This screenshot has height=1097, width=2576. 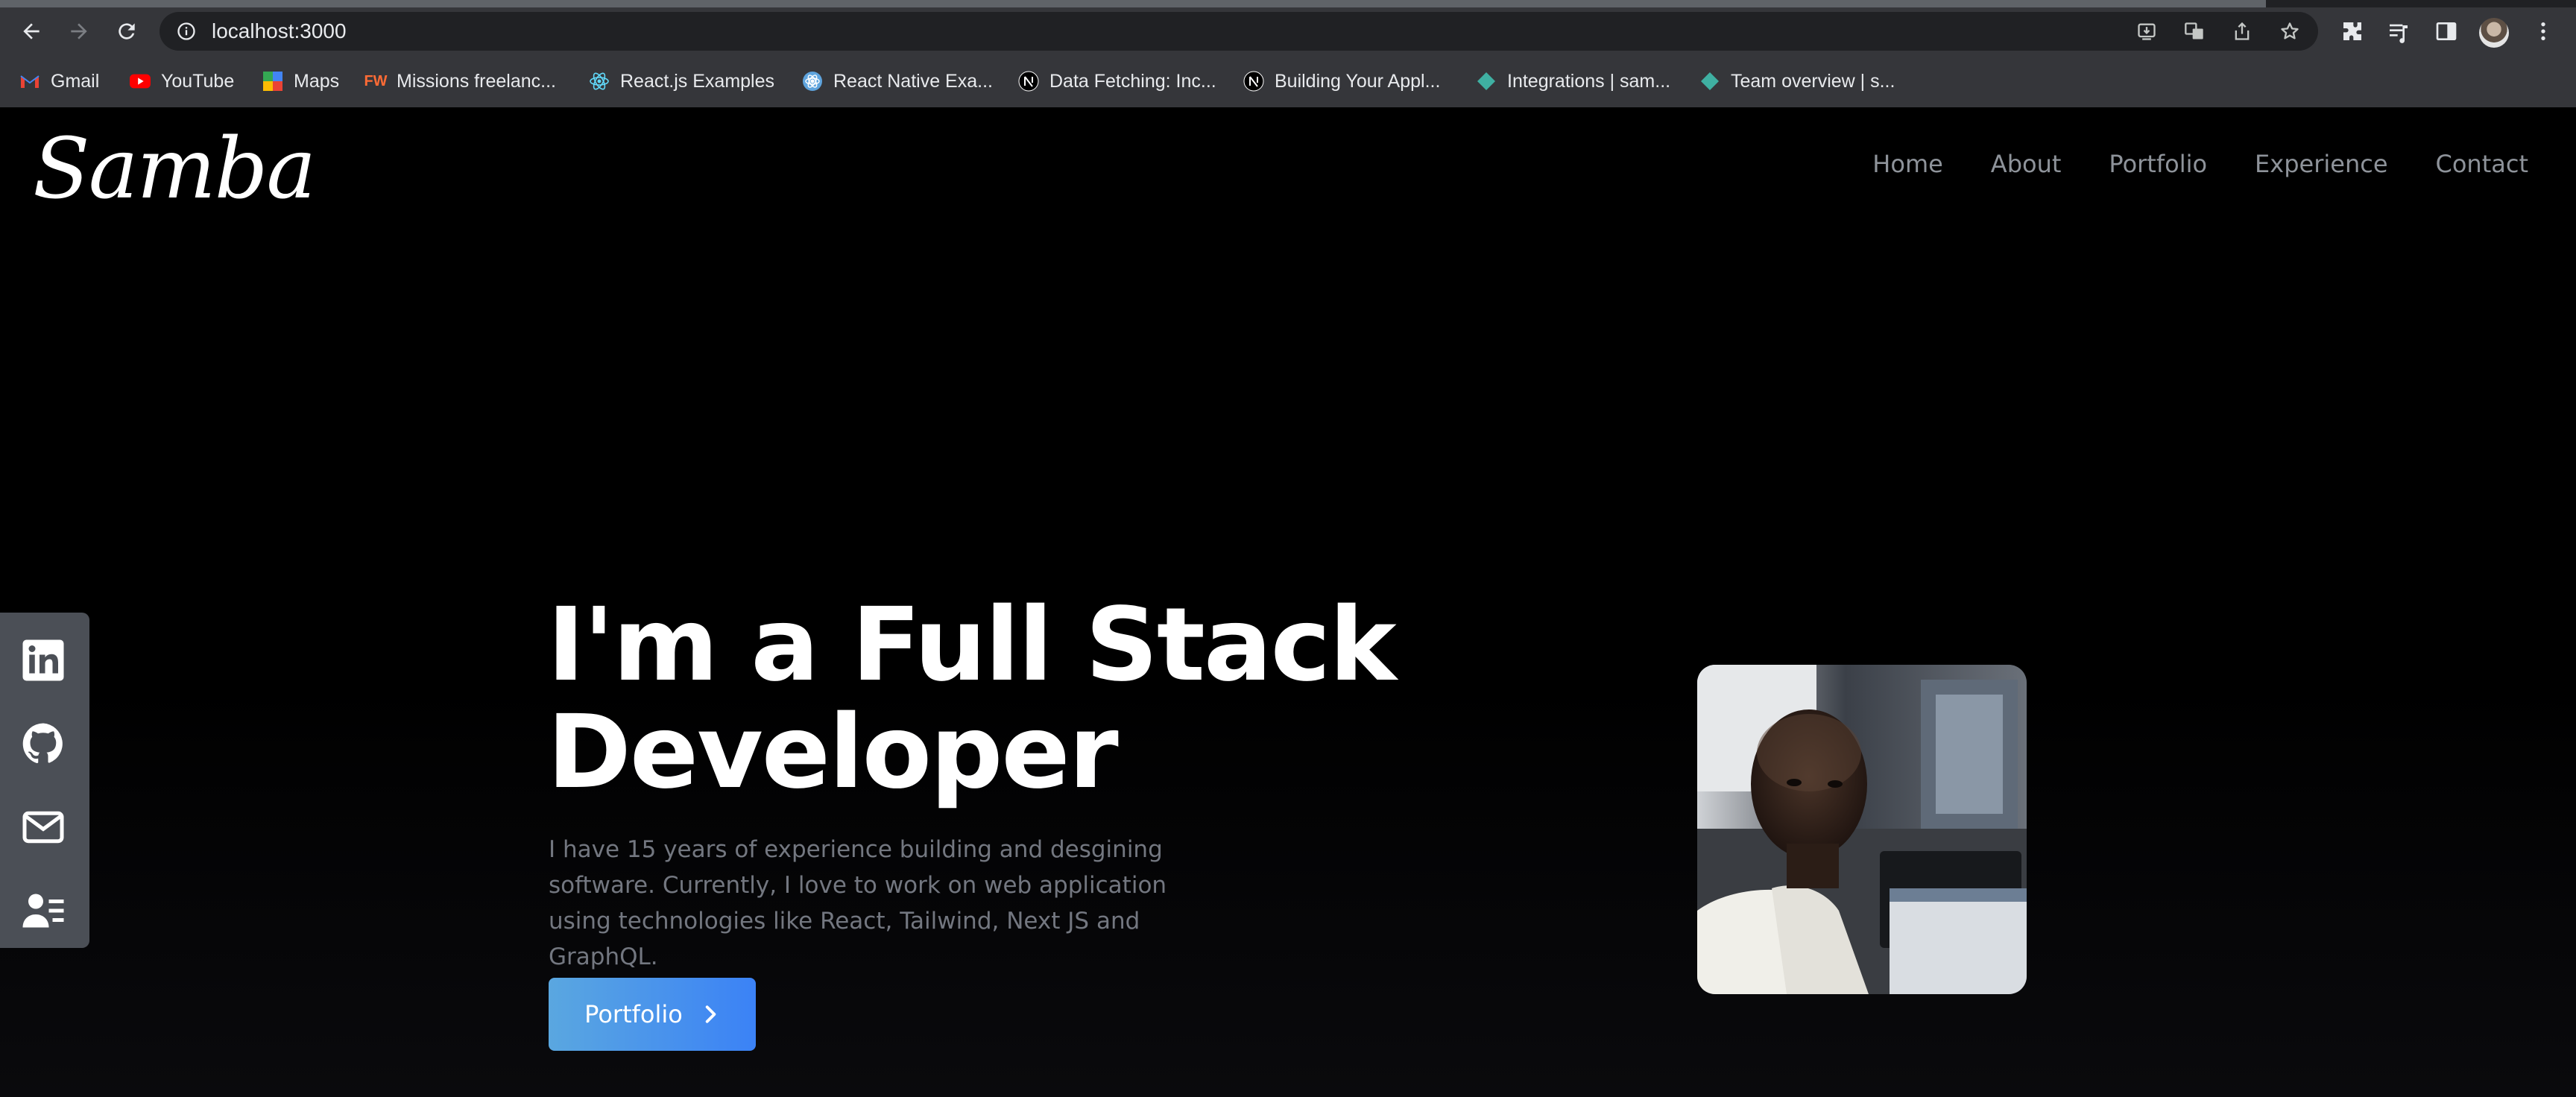 What do you see at coordinates (1133, 3) in the screenshot?
I see `loading-progress-bar` at bounding box center [1133, 3].